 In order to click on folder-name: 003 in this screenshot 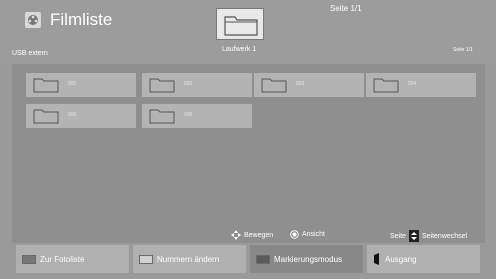, I will do `click(300, 84)`.